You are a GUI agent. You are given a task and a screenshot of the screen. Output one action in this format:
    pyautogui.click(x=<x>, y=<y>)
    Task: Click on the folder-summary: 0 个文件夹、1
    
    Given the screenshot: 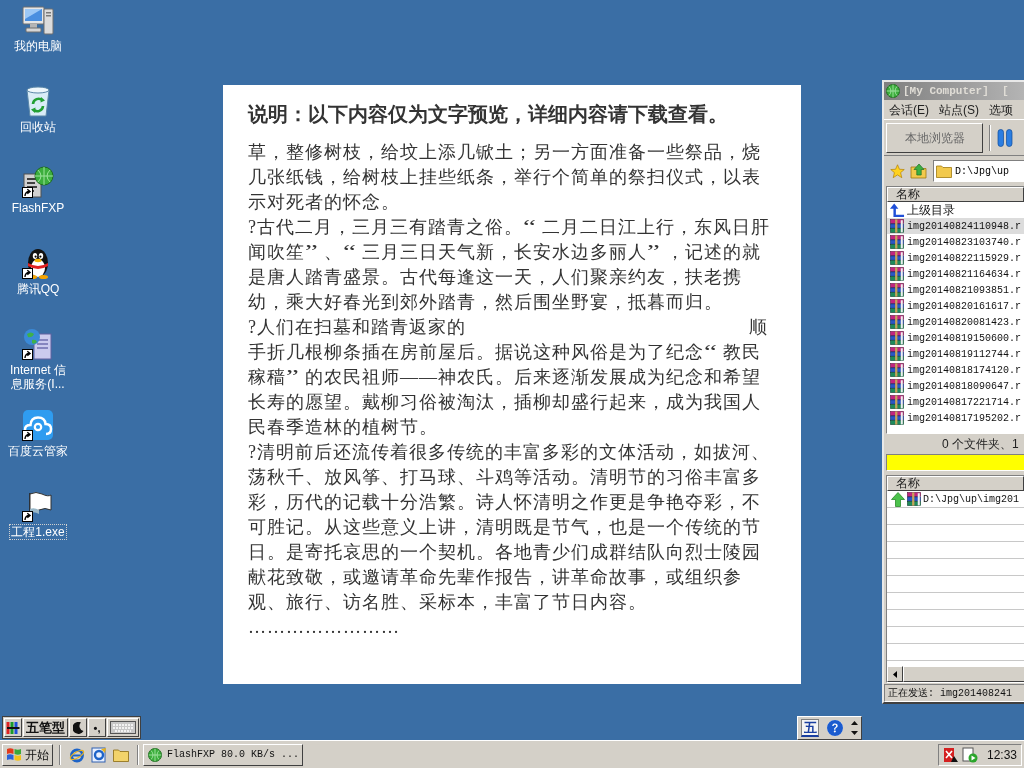 What is the action you would take?
    pyautogui.click(x=980, y=444)
    